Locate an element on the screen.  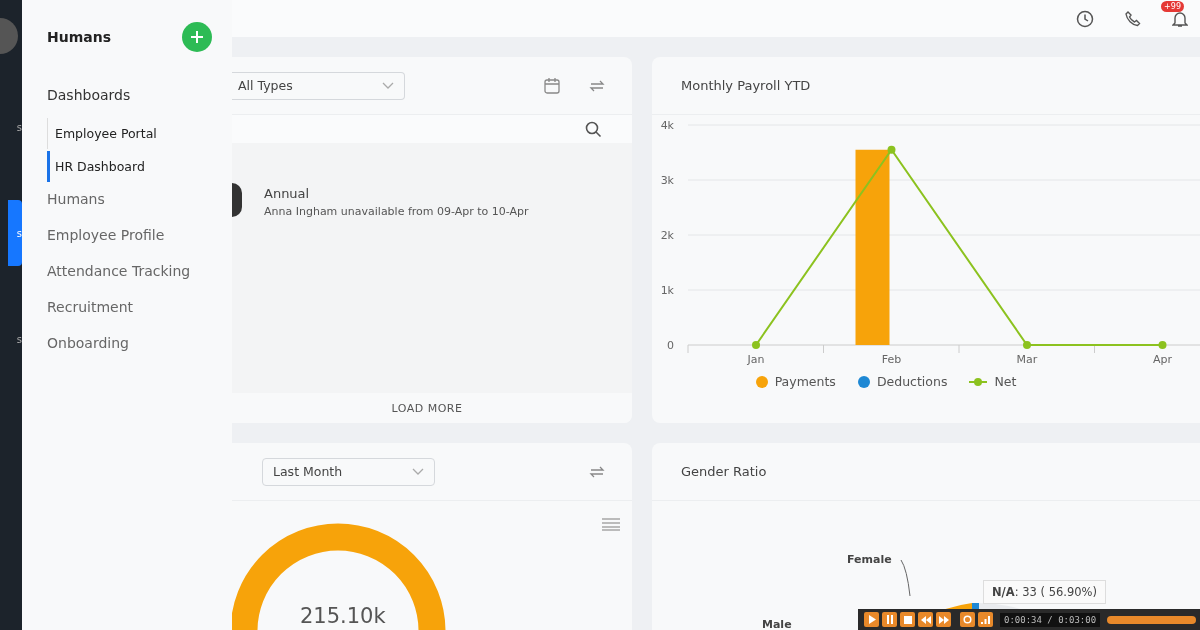
plus-icon is located at coordinates (197, 37).